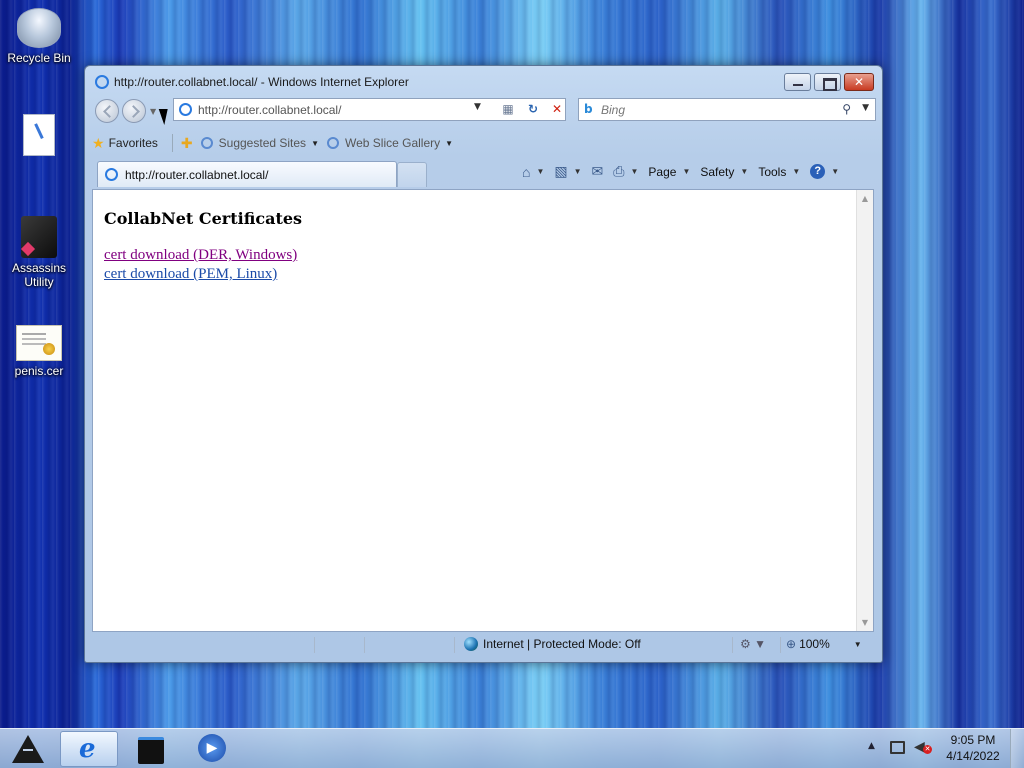 The height and width of the screenshot is (768, 1024). What do you see at coordinates (133, 143) in the screenshot?
I see `favorites-label: Favorites` at bounding box center [133, 143].